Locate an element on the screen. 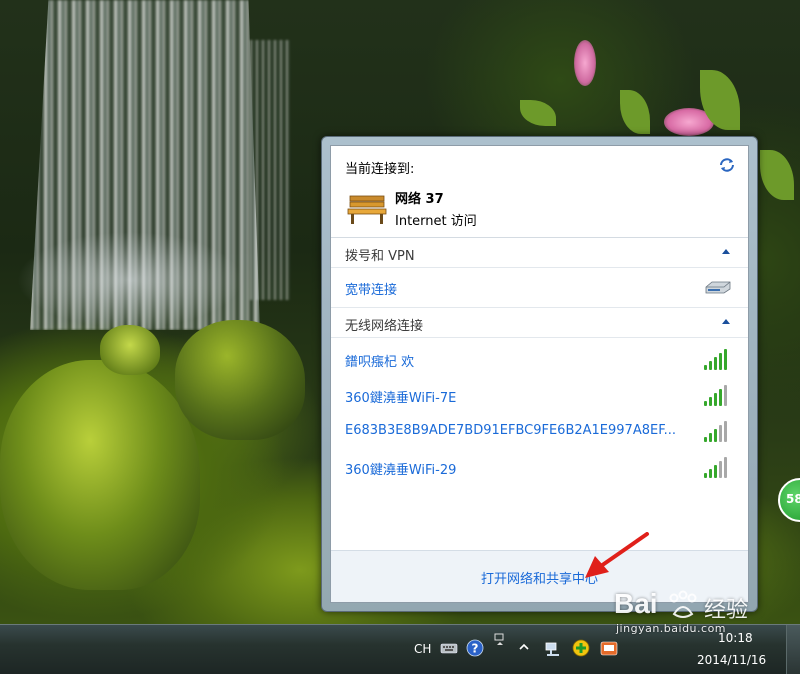 This screenshot has width=800, height=674. wifi-network-label: 360鍵澆垂WiFi-7E is located at coordinates (401, 398).